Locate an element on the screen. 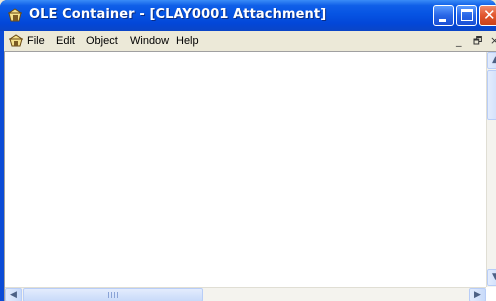 This screenshot has width=496, height=301. scroll-left-button: ◀ is located at coordinates (13, 294).